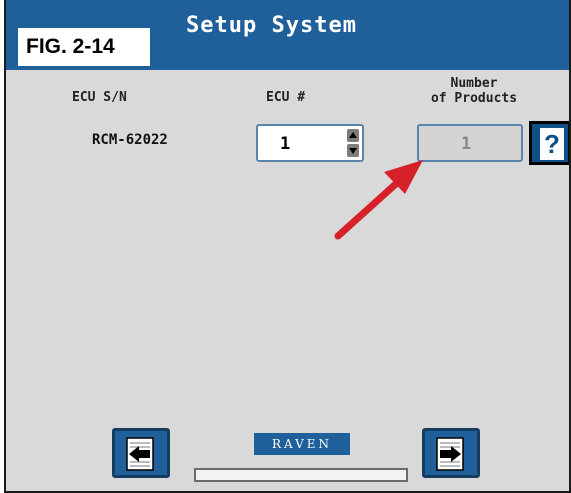 This screenshot has height=493, width=571. What do you see at coordinates (286, 97) in the screenshot?
I see `ecu-number-header: ECU #` at bounding box center [286, 97].